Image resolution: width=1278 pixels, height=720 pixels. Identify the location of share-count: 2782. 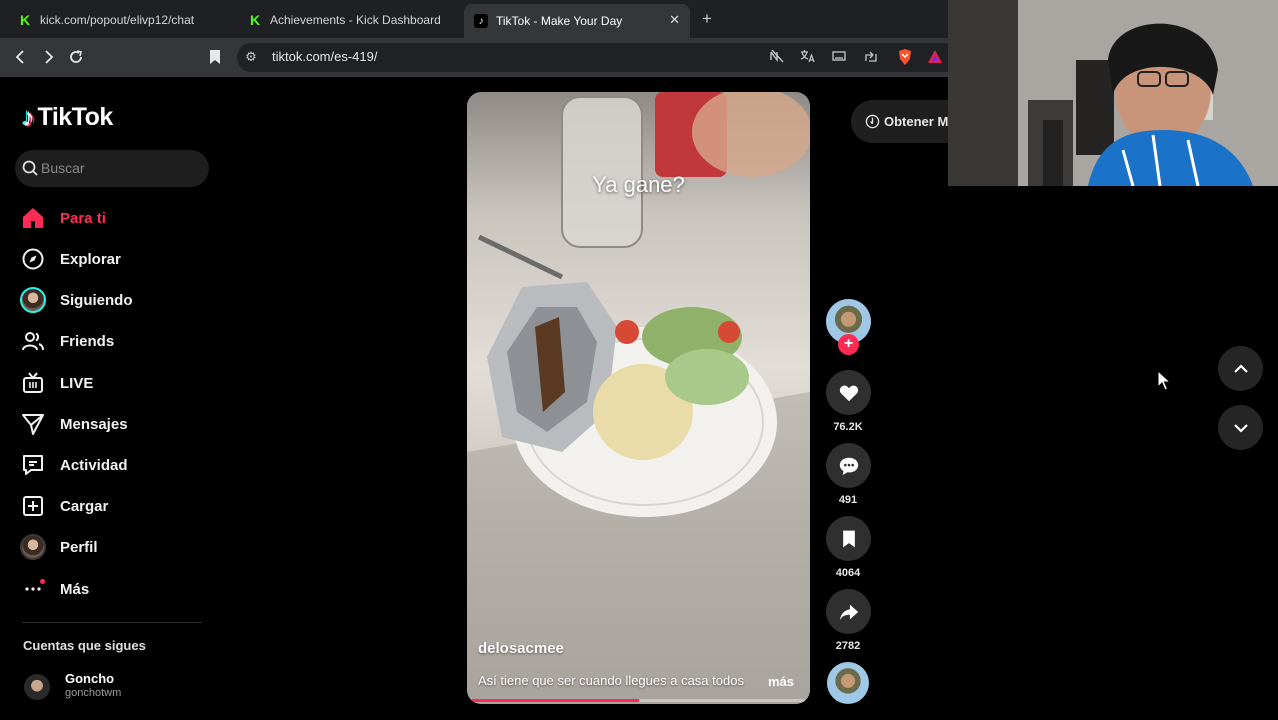
(848, 646).